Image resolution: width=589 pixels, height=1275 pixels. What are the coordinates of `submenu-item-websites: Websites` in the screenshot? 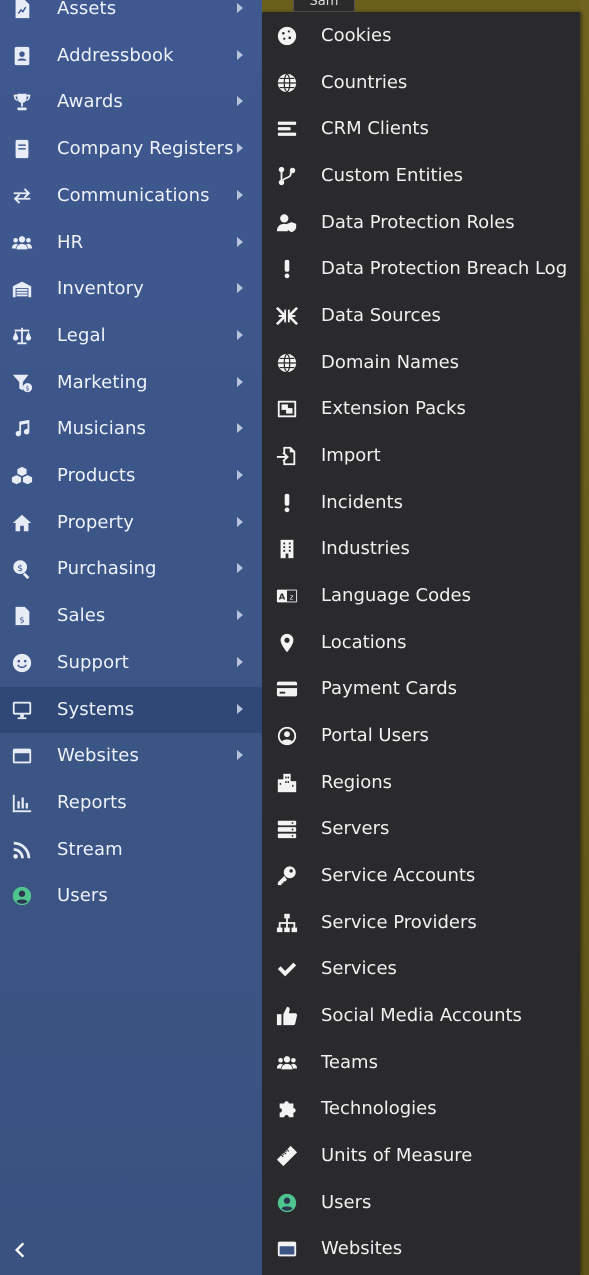 It's located at (421, 1249).